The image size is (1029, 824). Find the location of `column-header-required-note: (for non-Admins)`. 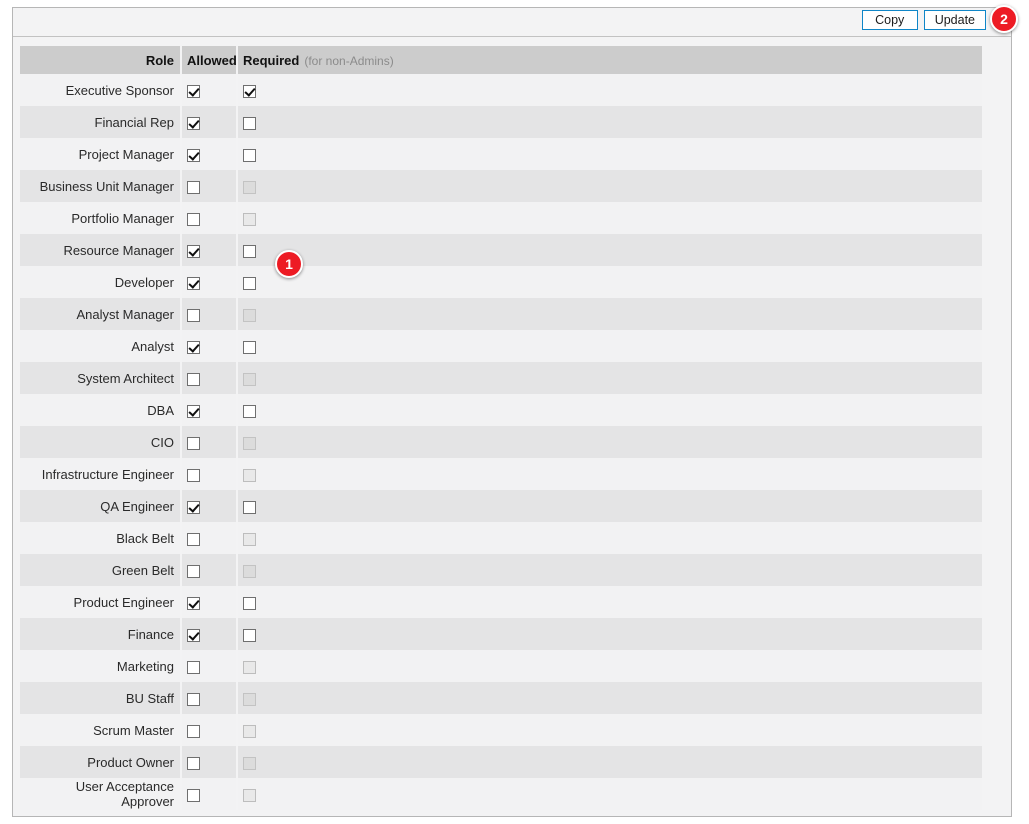

column-header-required-note: (for non-Admins) is located at coordinates (349, 60).